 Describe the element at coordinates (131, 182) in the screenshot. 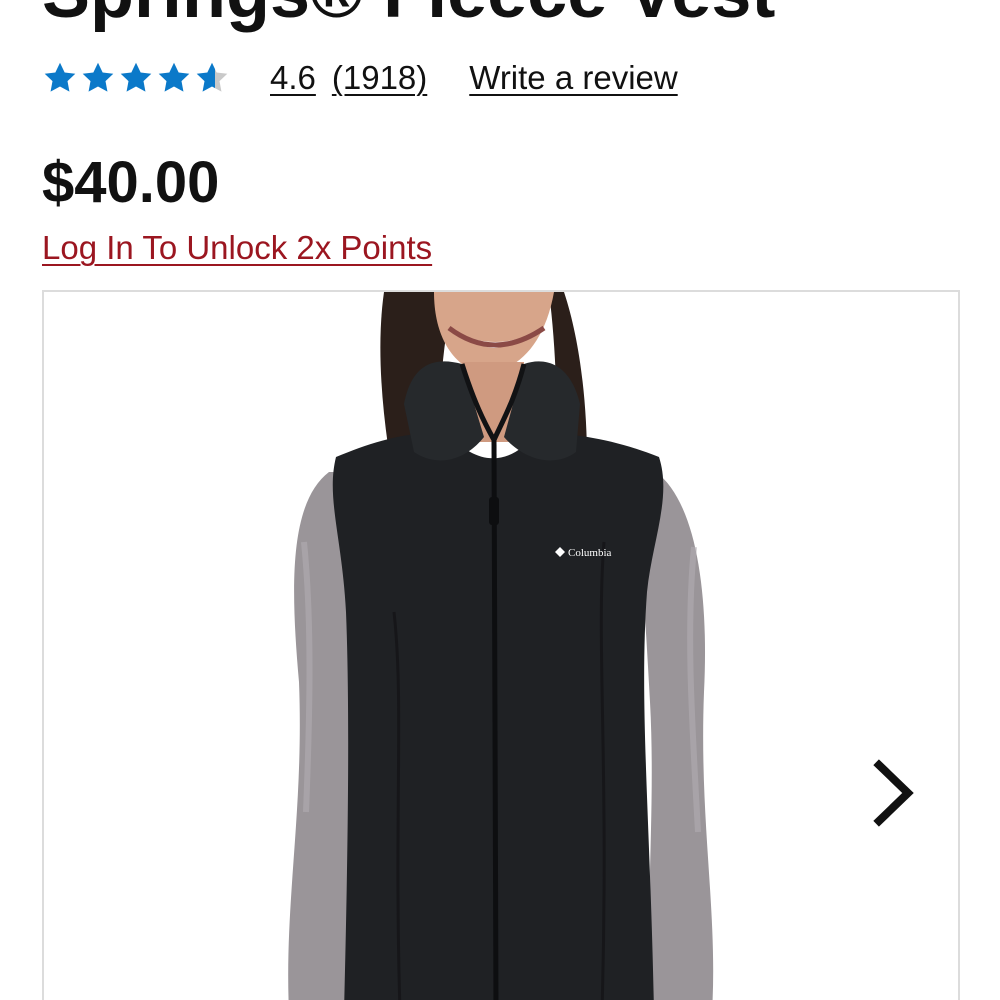

I see `product-price: $40.00` at that location.